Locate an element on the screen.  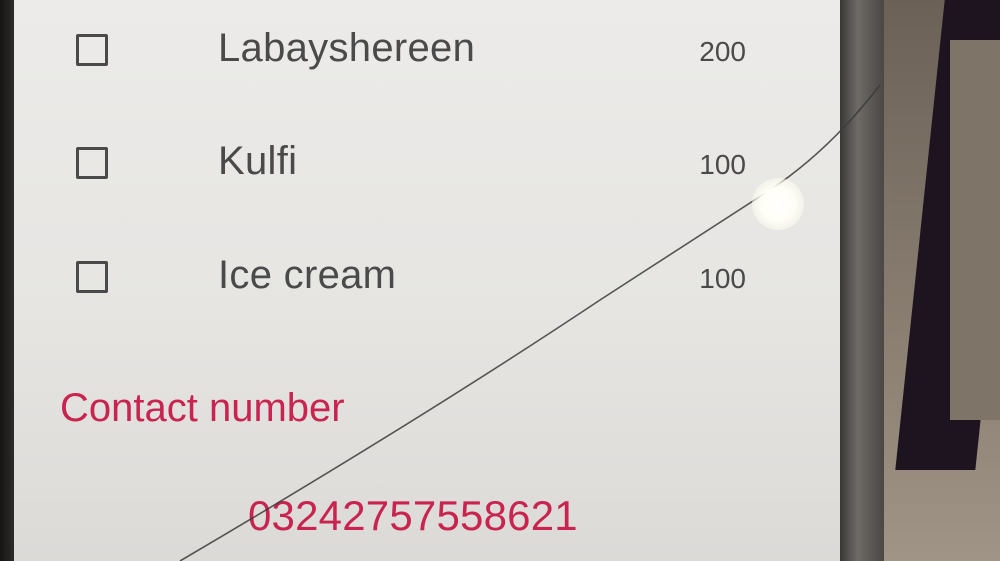
desk-inner-panel is located at coordinates (975, 230).